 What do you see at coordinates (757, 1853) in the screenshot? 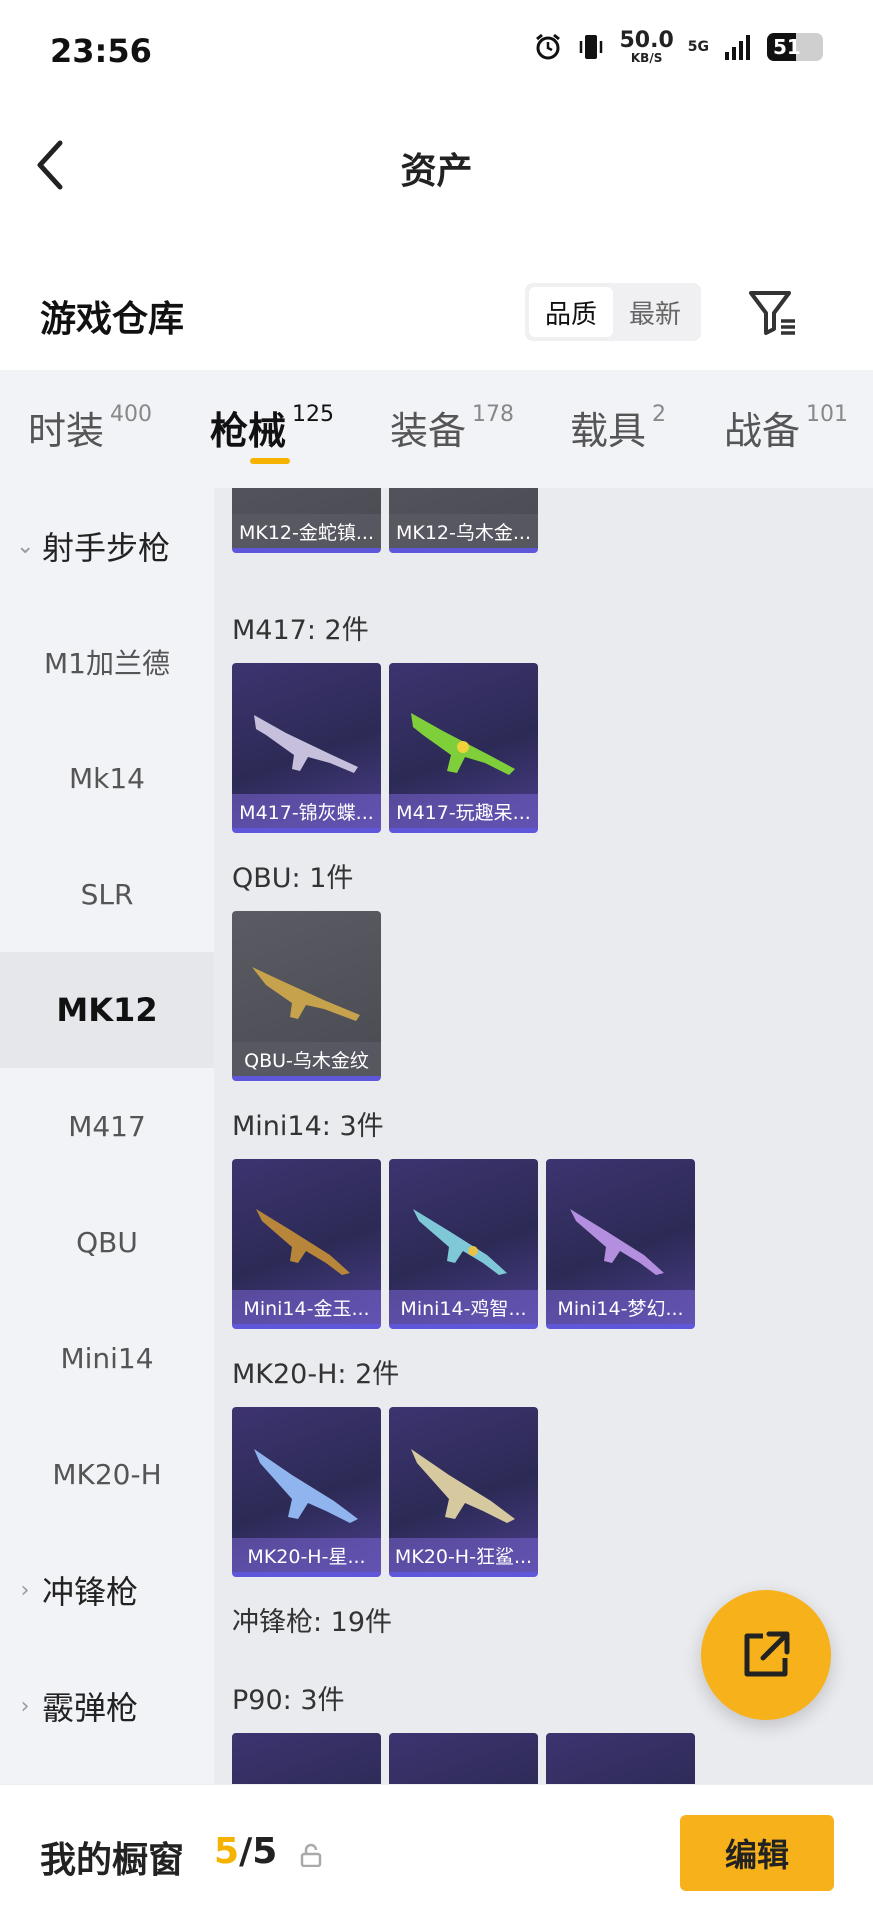
I see `edit-button: 编辑` at bounding box center [757, 1853].